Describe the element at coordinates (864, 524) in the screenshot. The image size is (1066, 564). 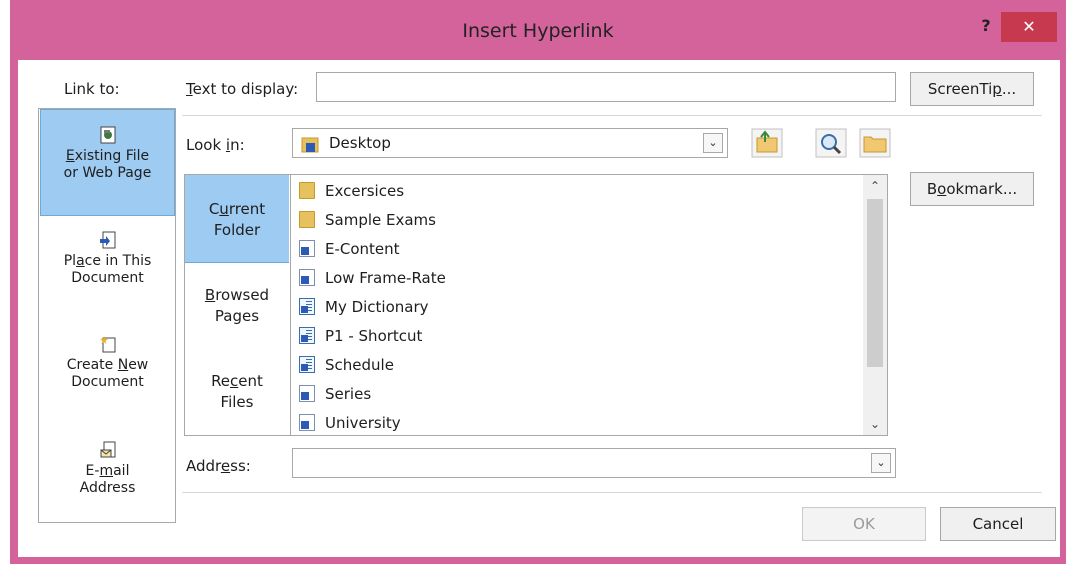
I see `ok-button: OK` at that location.